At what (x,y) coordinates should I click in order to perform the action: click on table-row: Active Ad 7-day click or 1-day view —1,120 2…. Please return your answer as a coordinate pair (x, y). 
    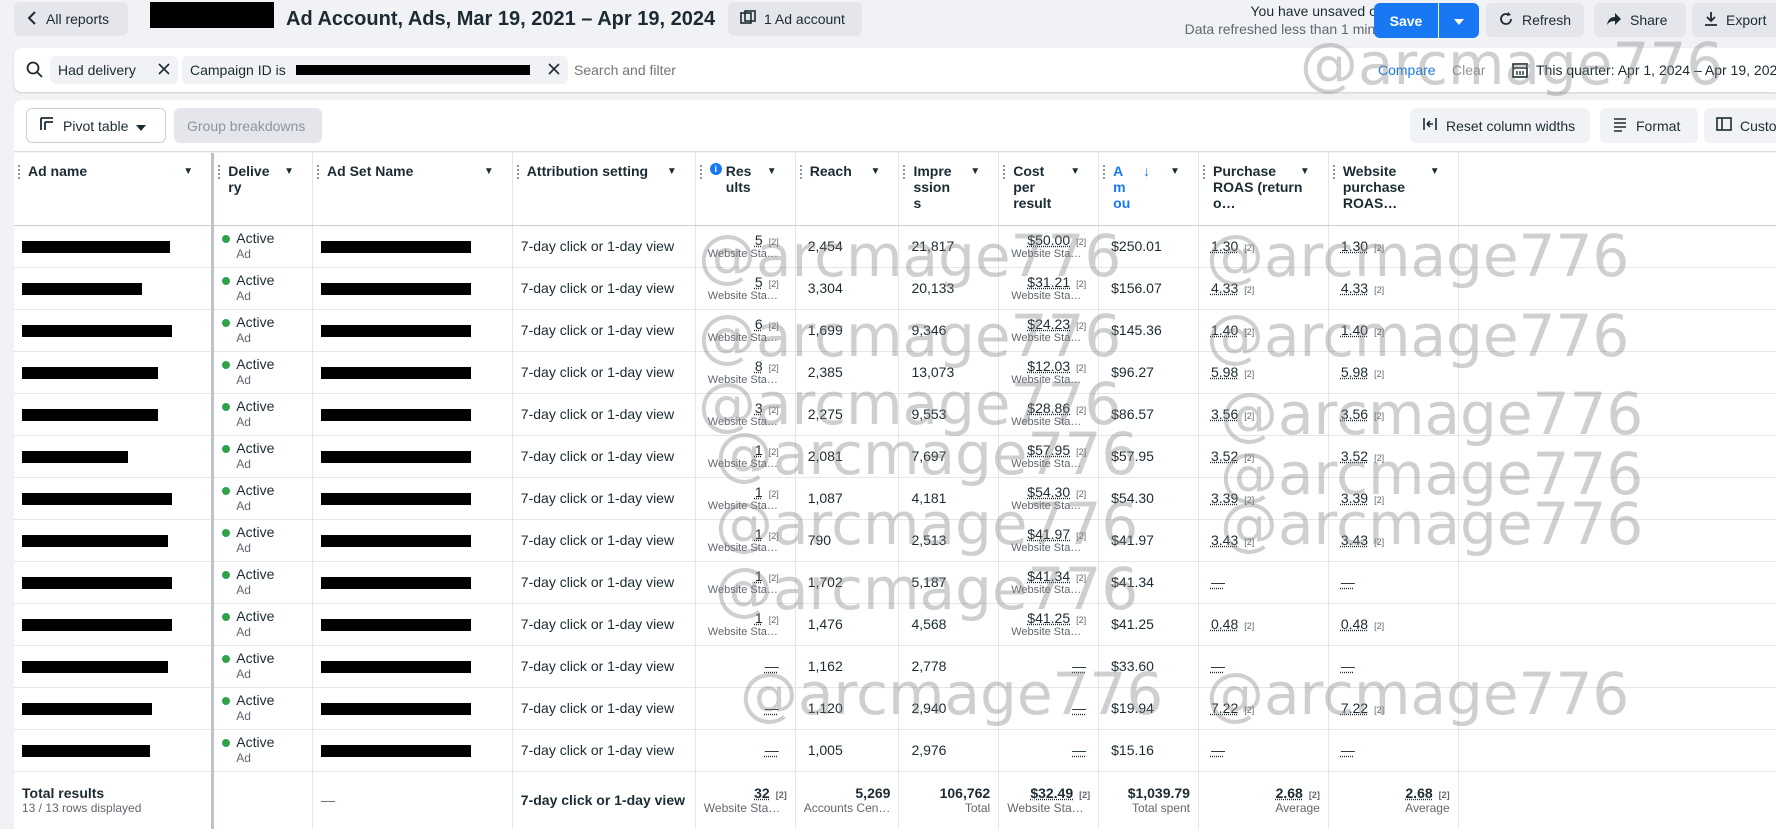
    Looking at the image, I should click on (895, 708).